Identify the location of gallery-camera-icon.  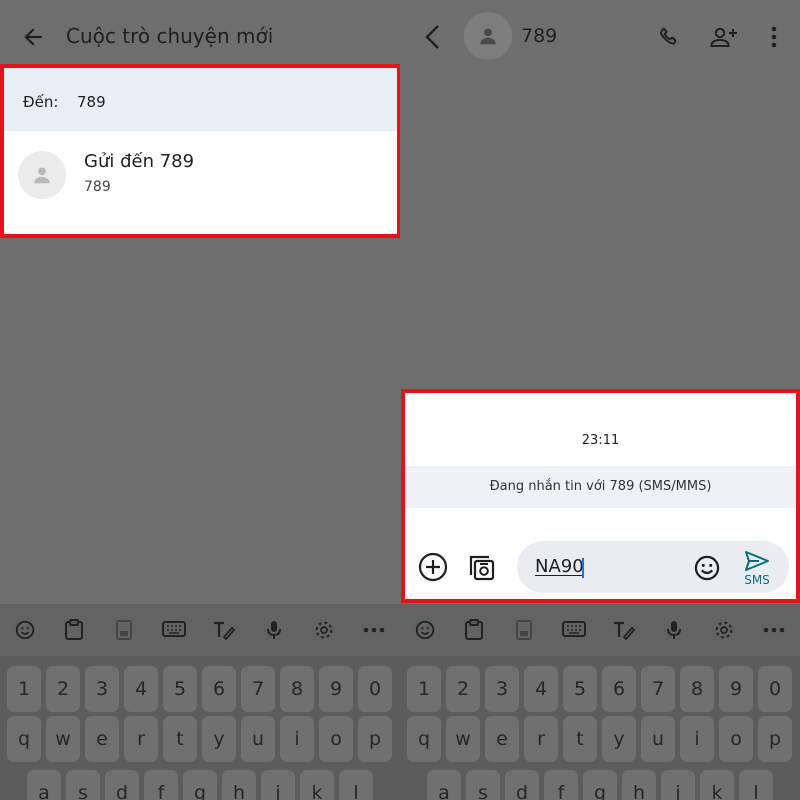
(481, 567).